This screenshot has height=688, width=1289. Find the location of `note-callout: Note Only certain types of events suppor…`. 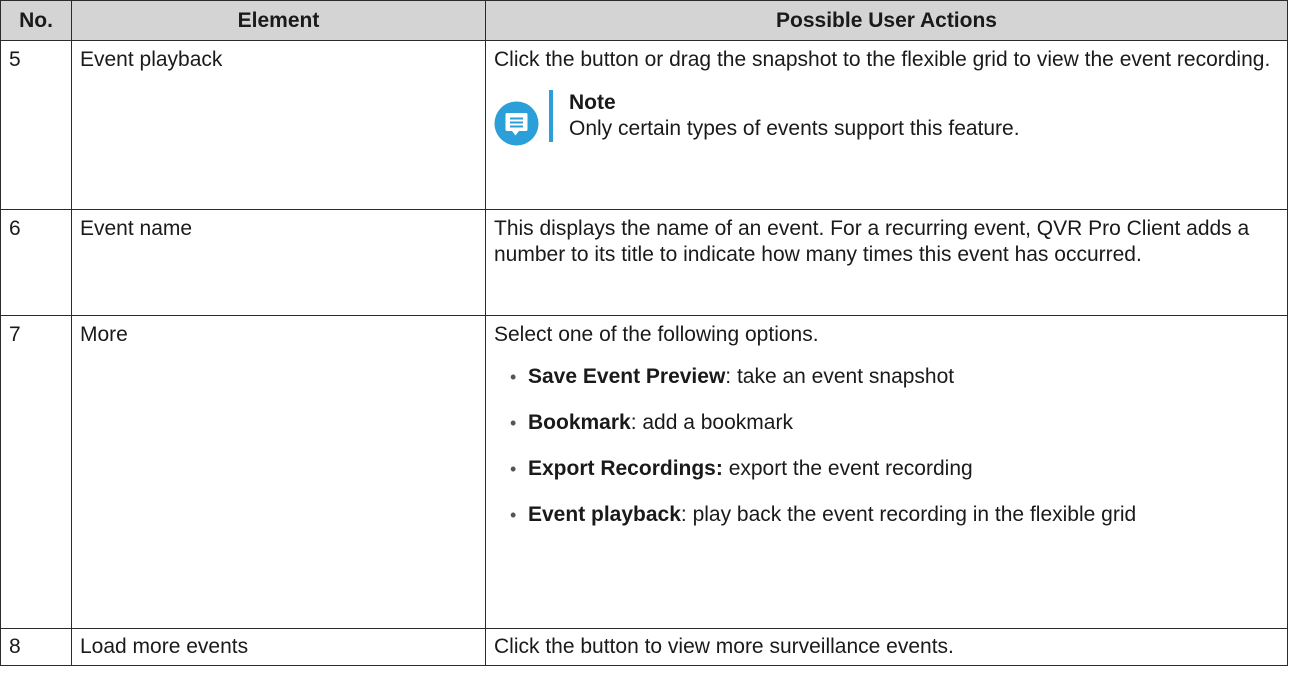

note-callout: Note Only certain types of events suppor… is located at coordinates (885, 118).